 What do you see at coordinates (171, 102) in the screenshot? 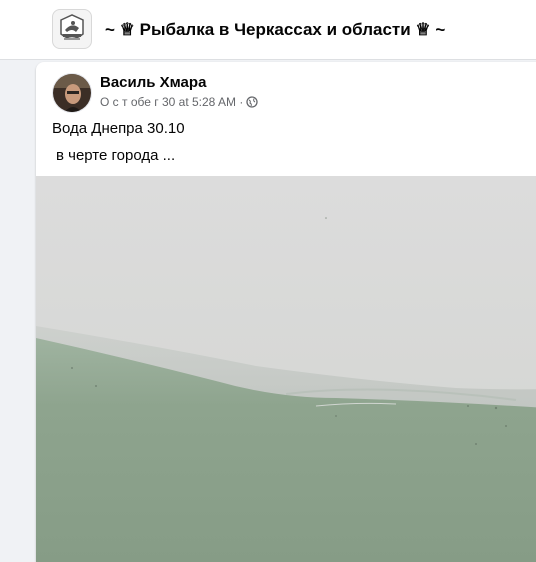
I see `post-timestamp: О с т обе г 30 at 5:28 AM ·` at bounding box center [171, 102].